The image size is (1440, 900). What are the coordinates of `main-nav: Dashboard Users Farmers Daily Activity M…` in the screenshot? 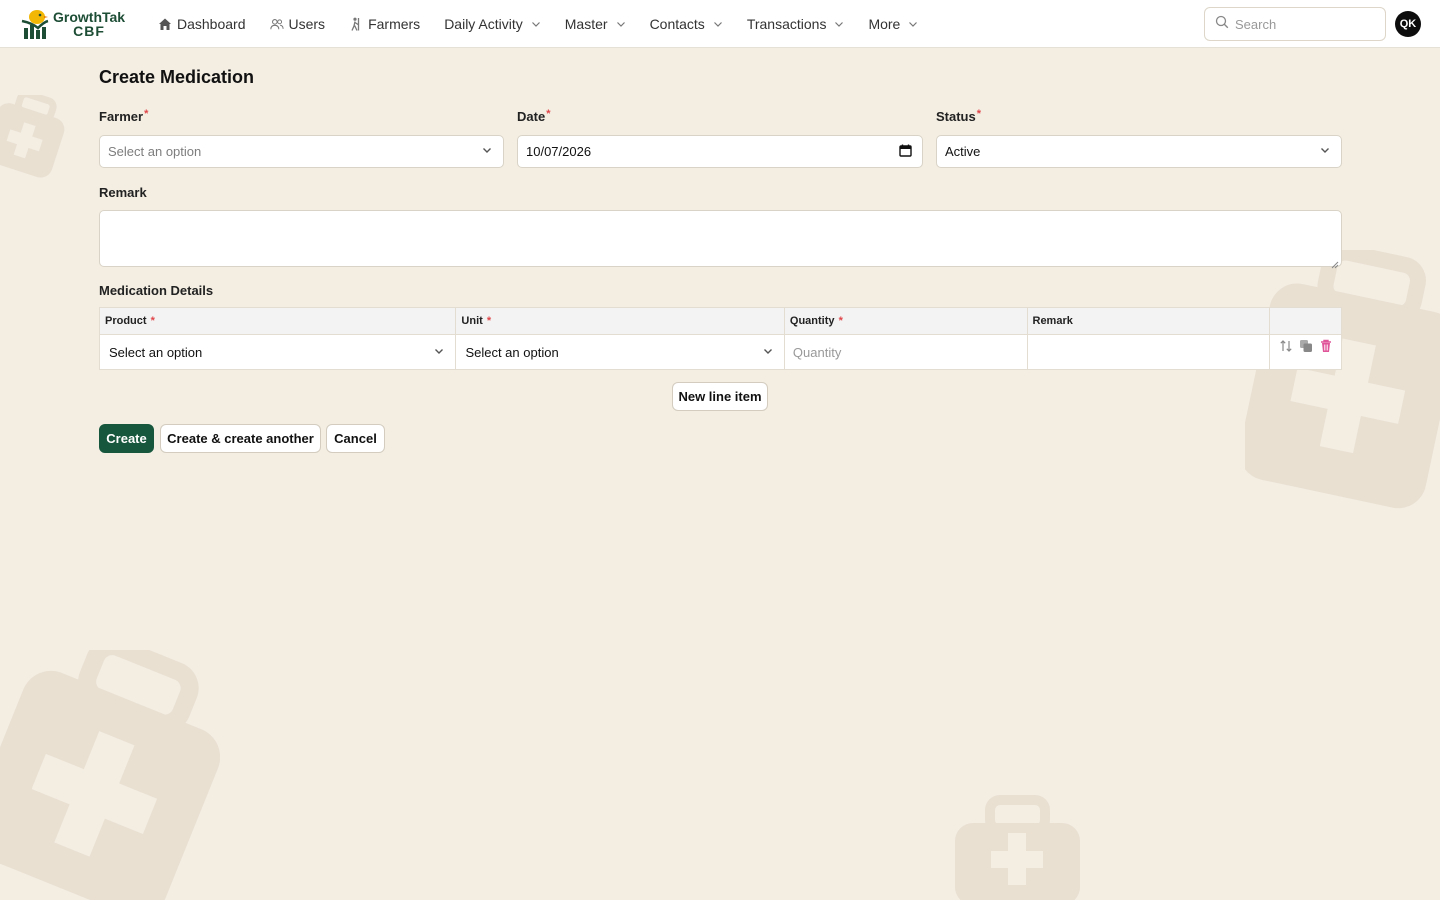 It's located at (550, 24).